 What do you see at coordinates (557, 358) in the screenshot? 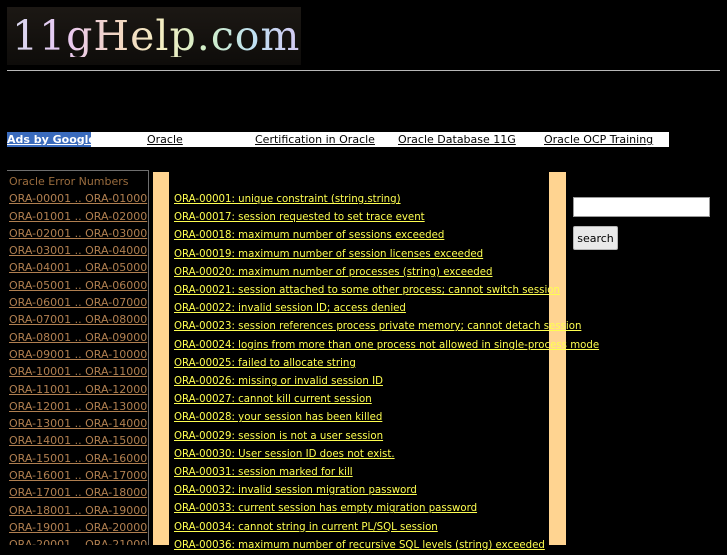
I see `right-accent-bar` at bounding box center [557, 358].